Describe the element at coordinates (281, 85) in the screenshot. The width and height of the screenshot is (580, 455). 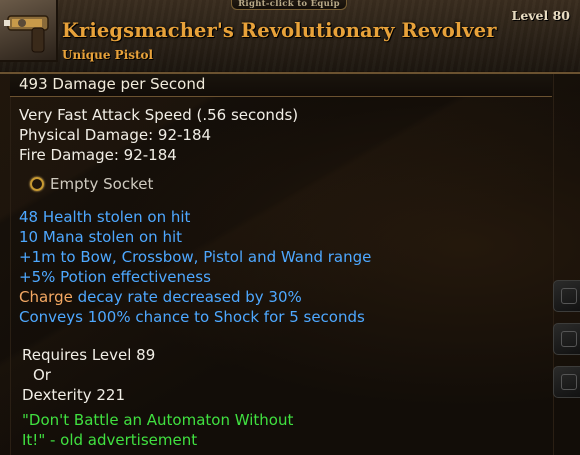
I see `dps-row: 493 Damage per Second` at that location.